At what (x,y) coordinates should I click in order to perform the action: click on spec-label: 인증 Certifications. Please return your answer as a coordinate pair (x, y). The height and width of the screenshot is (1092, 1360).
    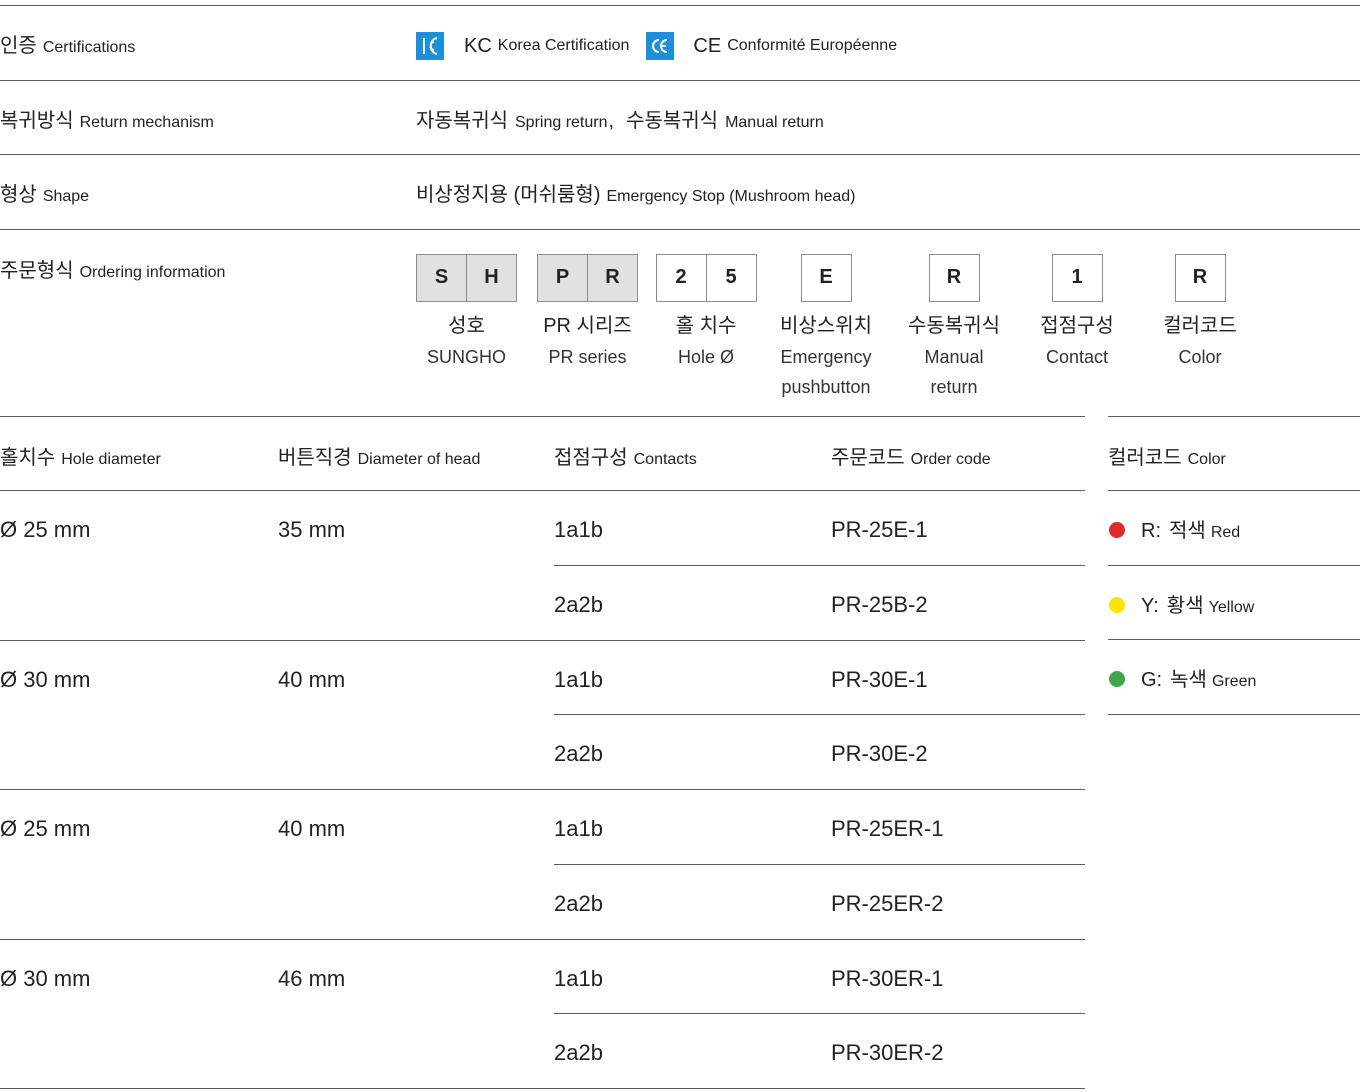
    Looking at the image, I should click on (67, 47).